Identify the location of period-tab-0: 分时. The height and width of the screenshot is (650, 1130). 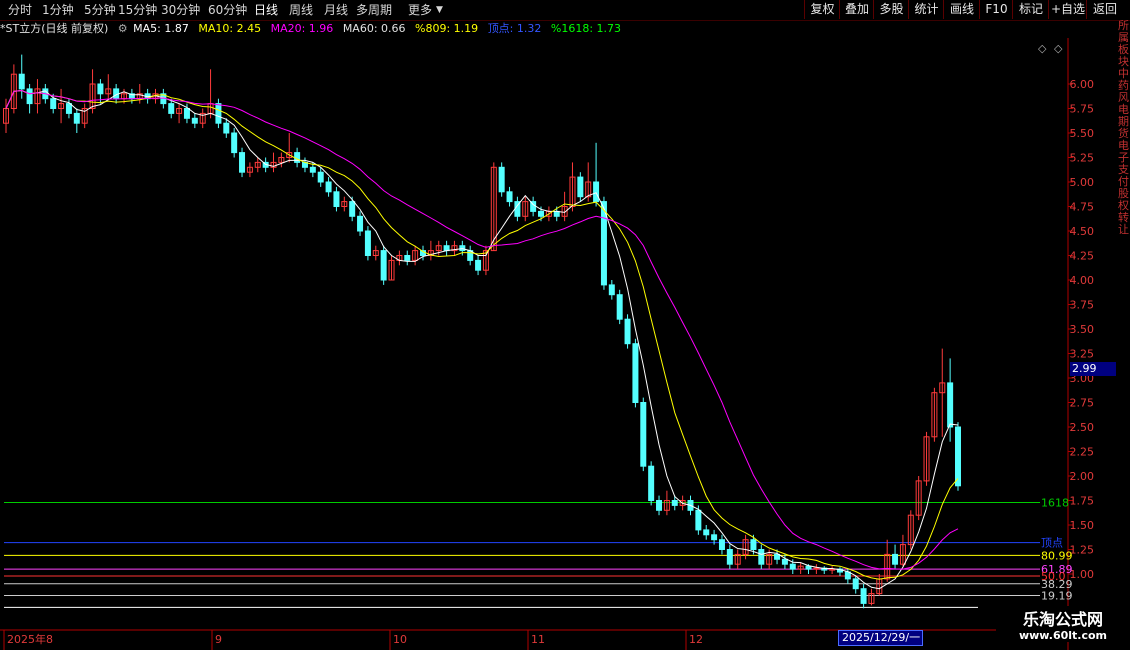
(20, 10).